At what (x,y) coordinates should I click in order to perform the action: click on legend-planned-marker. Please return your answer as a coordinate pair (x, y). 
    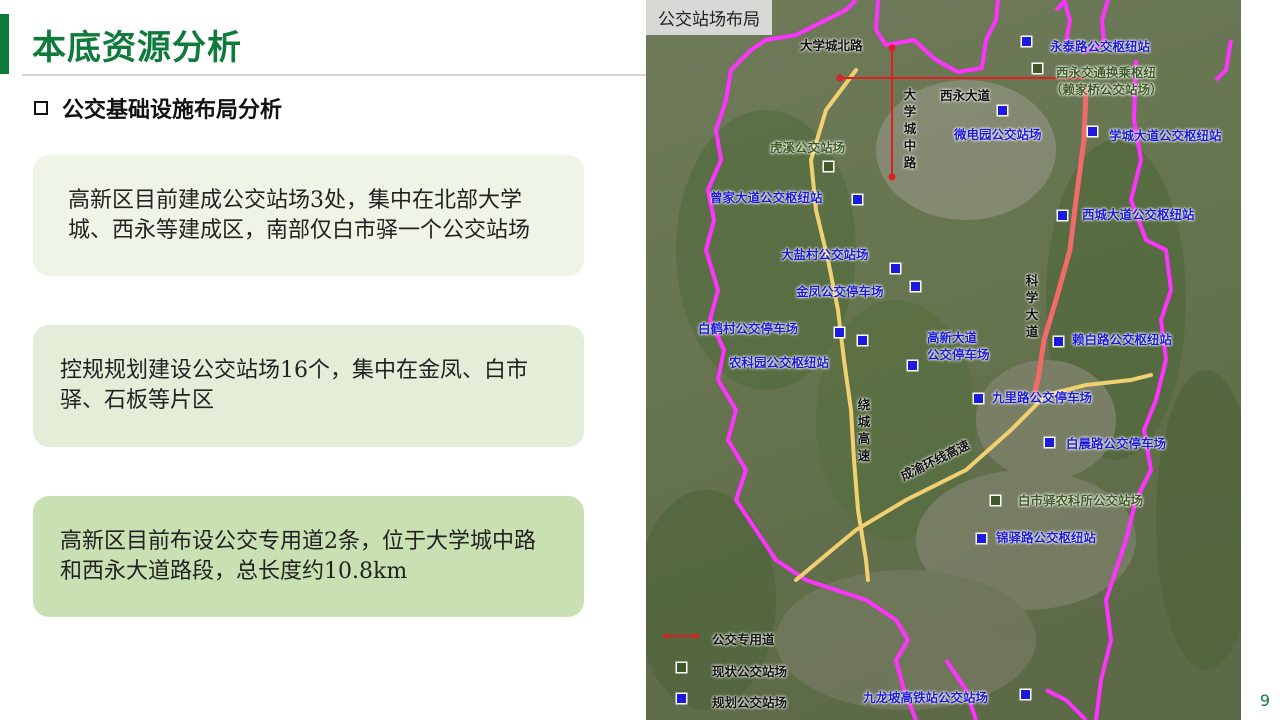
    Looking at the image, I should click on (681, 698).